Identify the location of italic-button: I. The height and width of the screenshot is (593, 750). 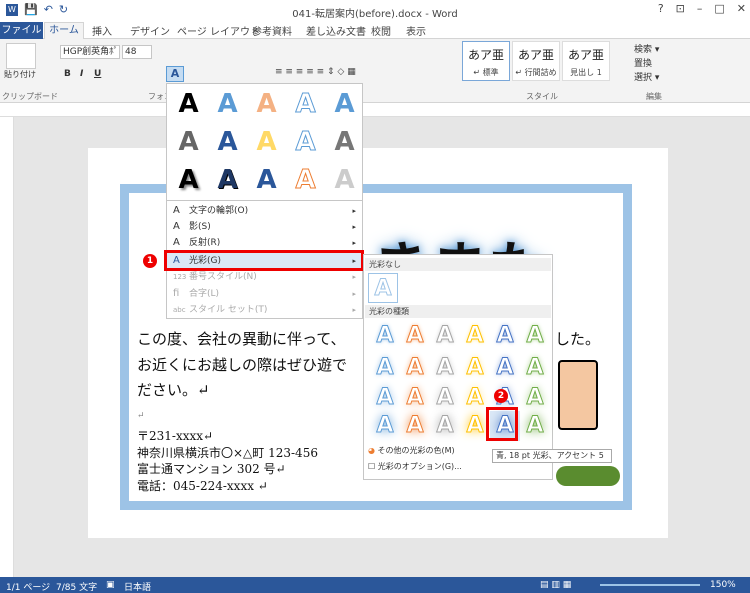
(81, 74).